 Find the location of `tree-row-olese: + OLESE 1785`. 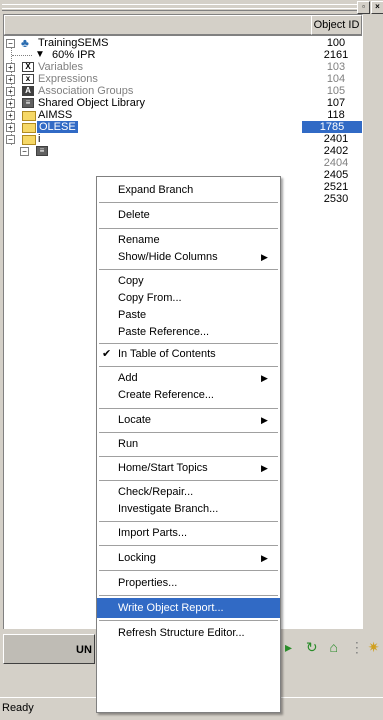

tree-row-olese: + OLESE 1785 is located at coordinates (183, 127).